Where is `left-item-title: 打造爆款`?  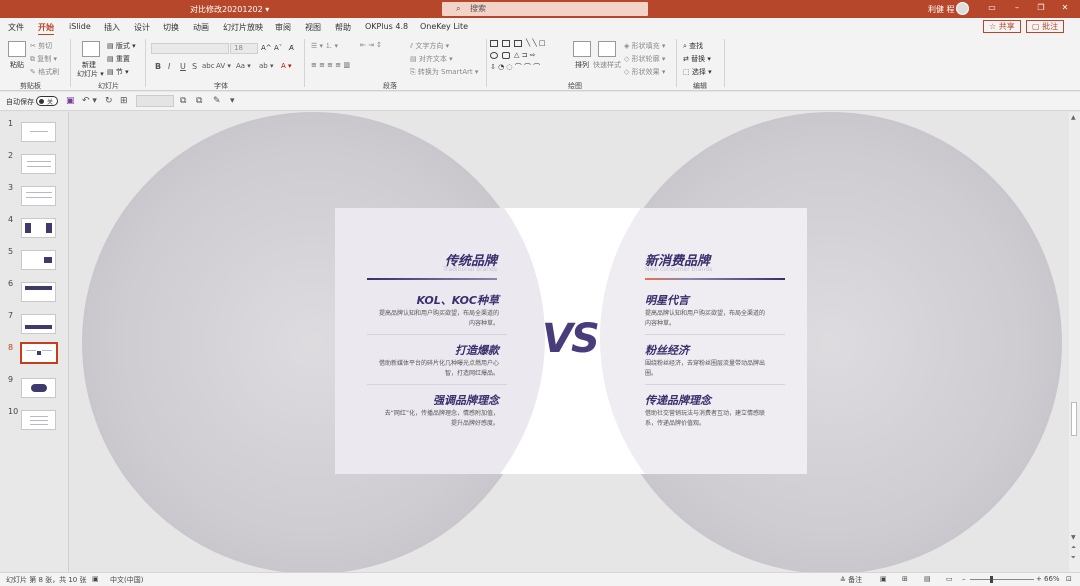
left-item-title: 打造爆款 is located at coordinates (477, 350).